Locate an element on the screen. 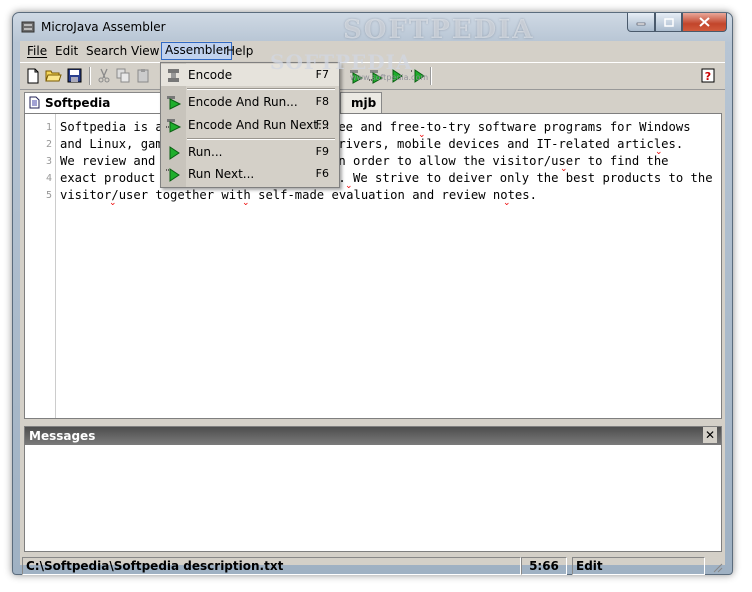 Image resolution: width=752 pixels, height=592 pixels. menu-file: File is located at coordinates (37, 51).